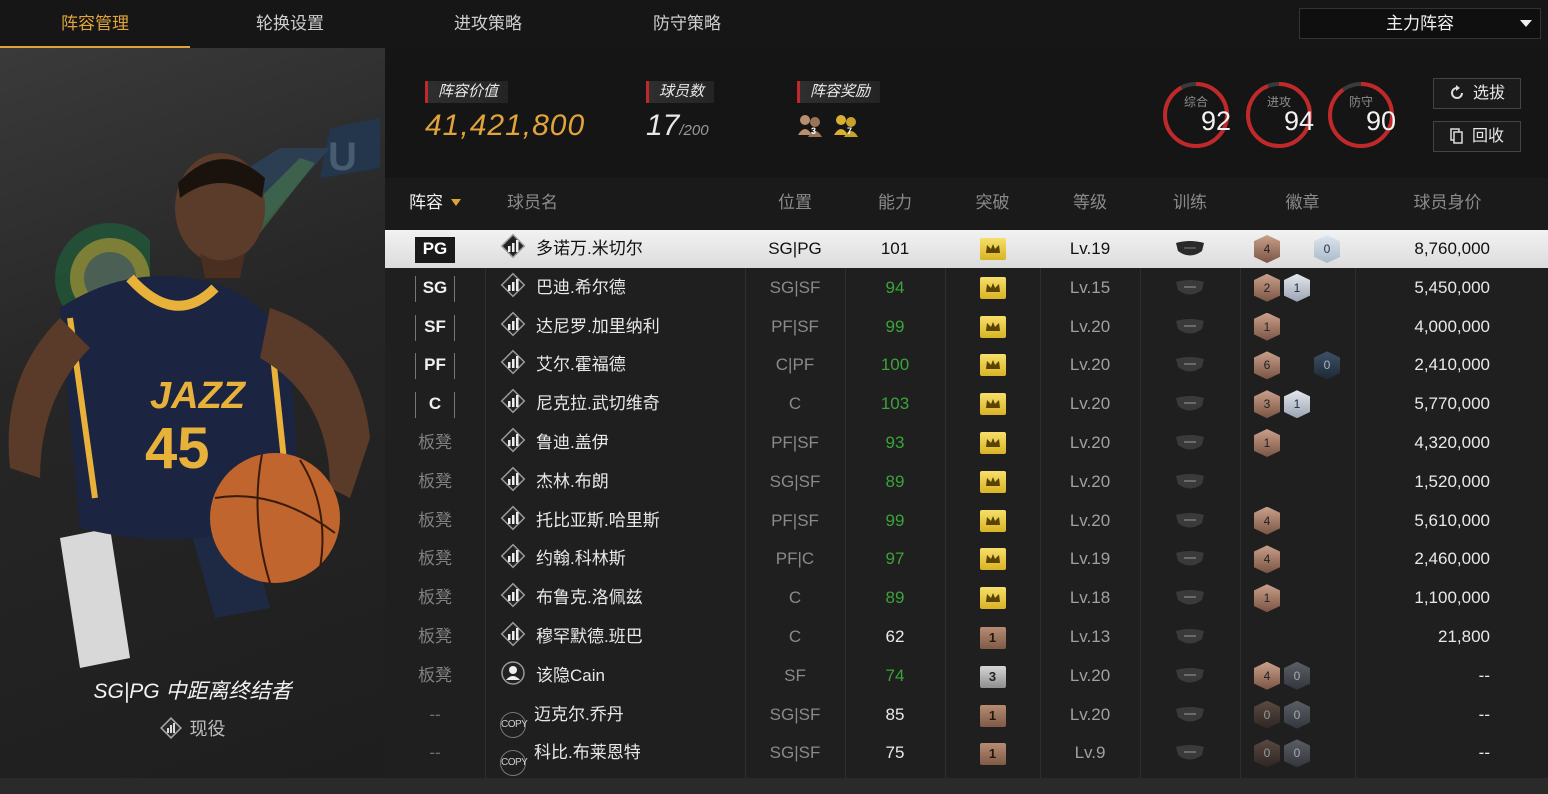 The height and width of the screenshot is (794, 1548). I want to click on table-row: 板凳 该隐Cain SF 74 3 Lv.20 40 --, so click(966, 676).